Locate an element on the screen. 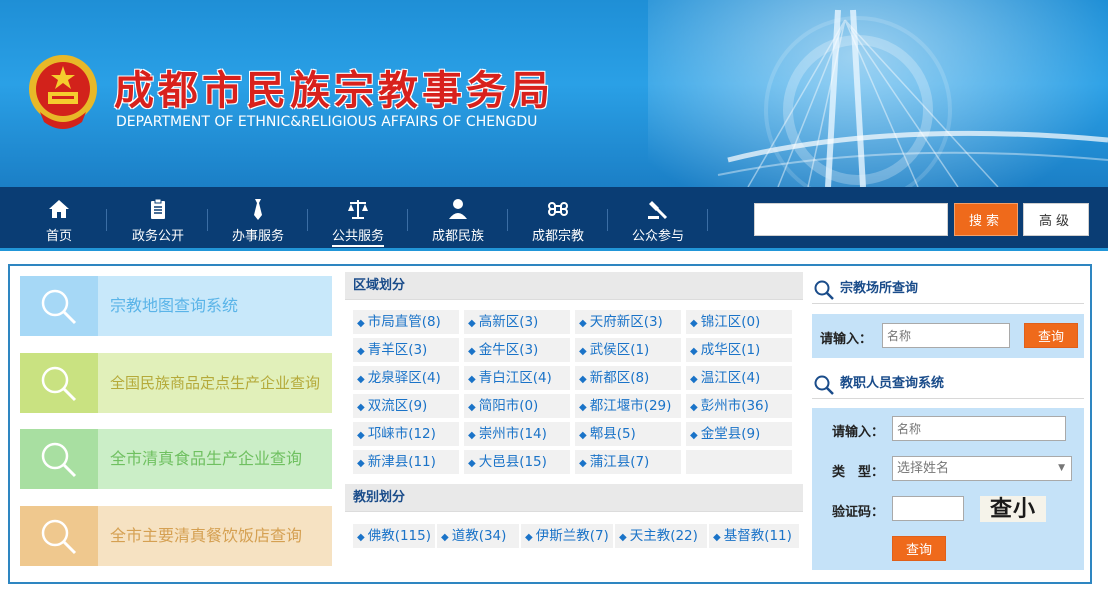 The width and height of the screenshot is (1108, 601). region-link: ◆ 新都区(8) is located at coordinates (628, 378).